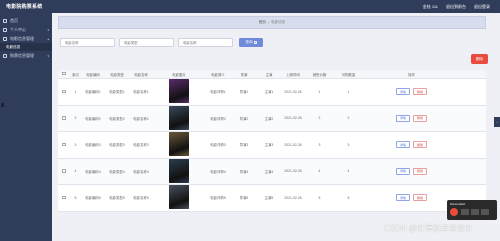 The width and height of the screenshot is (500, 241). I want to click on search-icon, so click(255, 42).